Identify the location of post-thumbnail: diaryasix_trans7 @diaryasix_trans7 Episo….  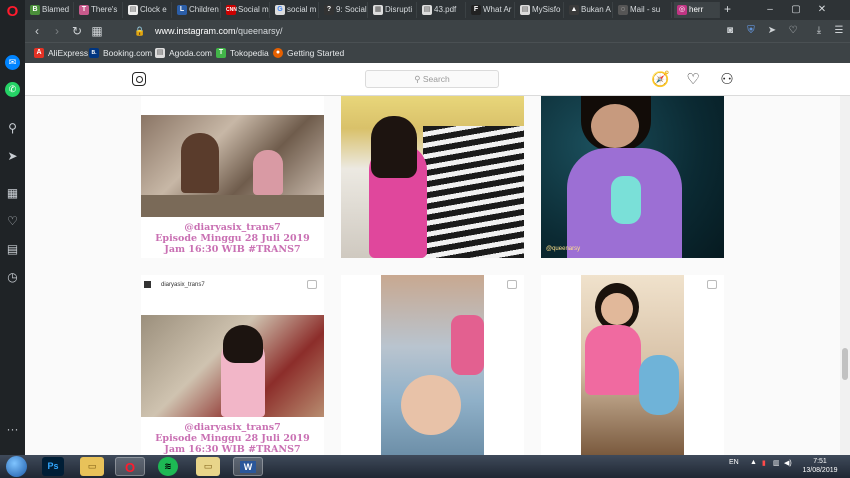
(232, 365).